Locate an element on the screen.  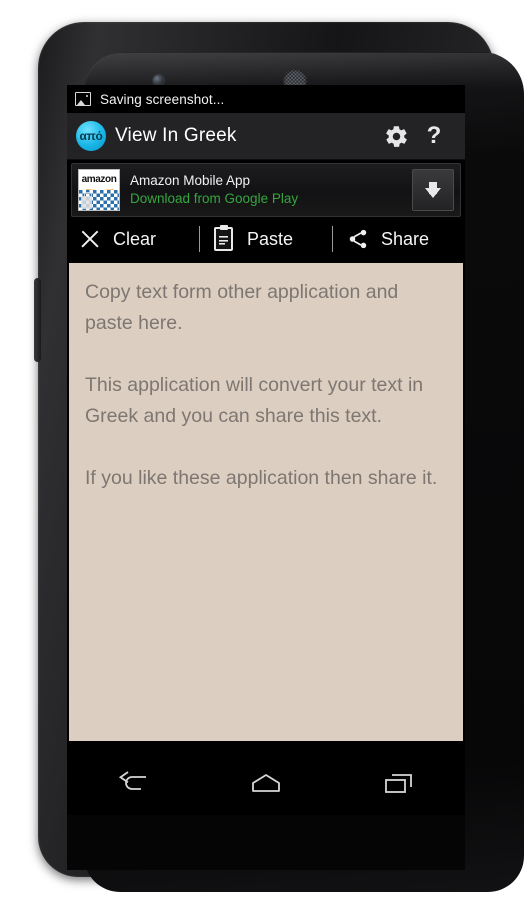
clear-button-label: Clear is located at coordinates (135, 238).